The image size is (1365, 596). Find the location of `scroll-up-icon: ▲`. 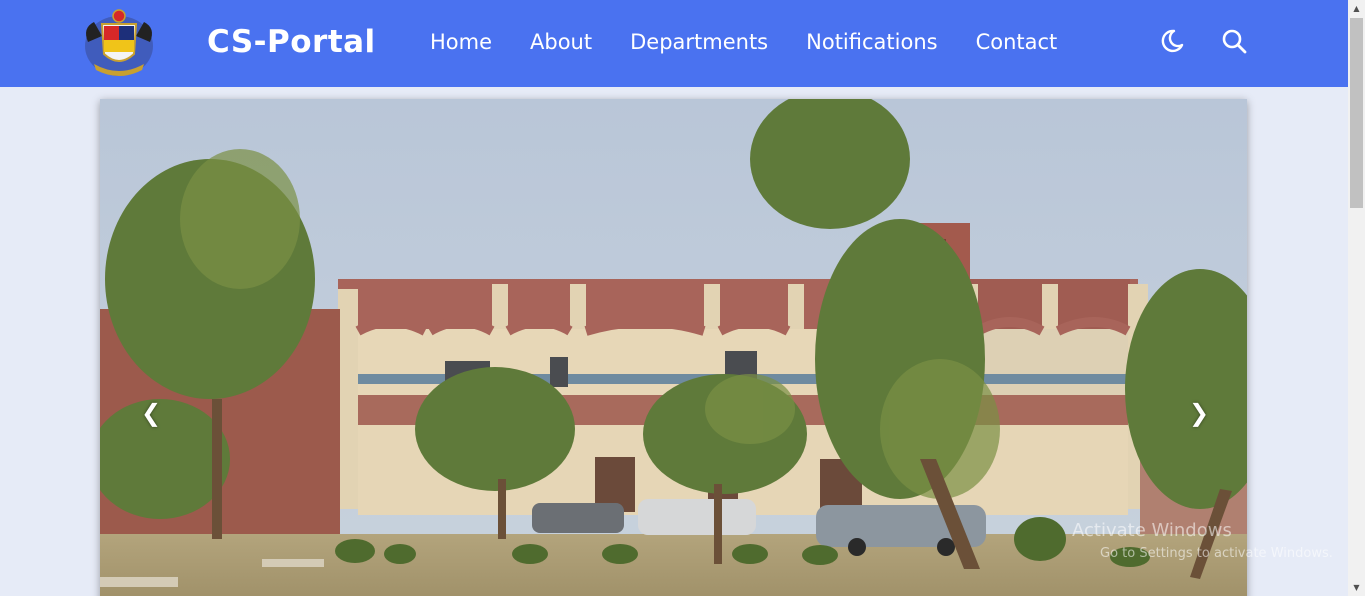

scroll-up-icon: ▲ is located at coordinates (1356, 8).